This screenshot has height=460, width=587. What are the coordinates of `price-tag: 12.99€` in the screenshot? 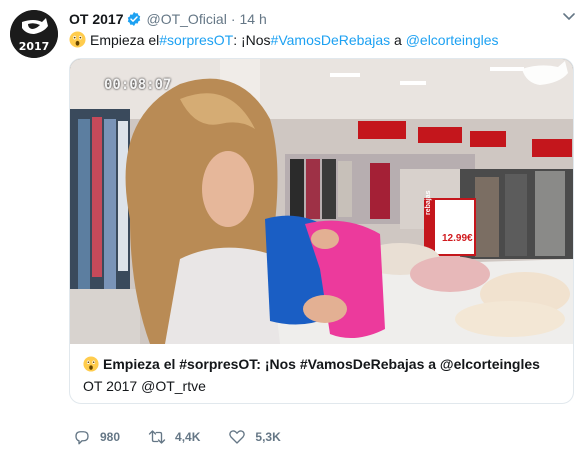 It's located at (457, 238).